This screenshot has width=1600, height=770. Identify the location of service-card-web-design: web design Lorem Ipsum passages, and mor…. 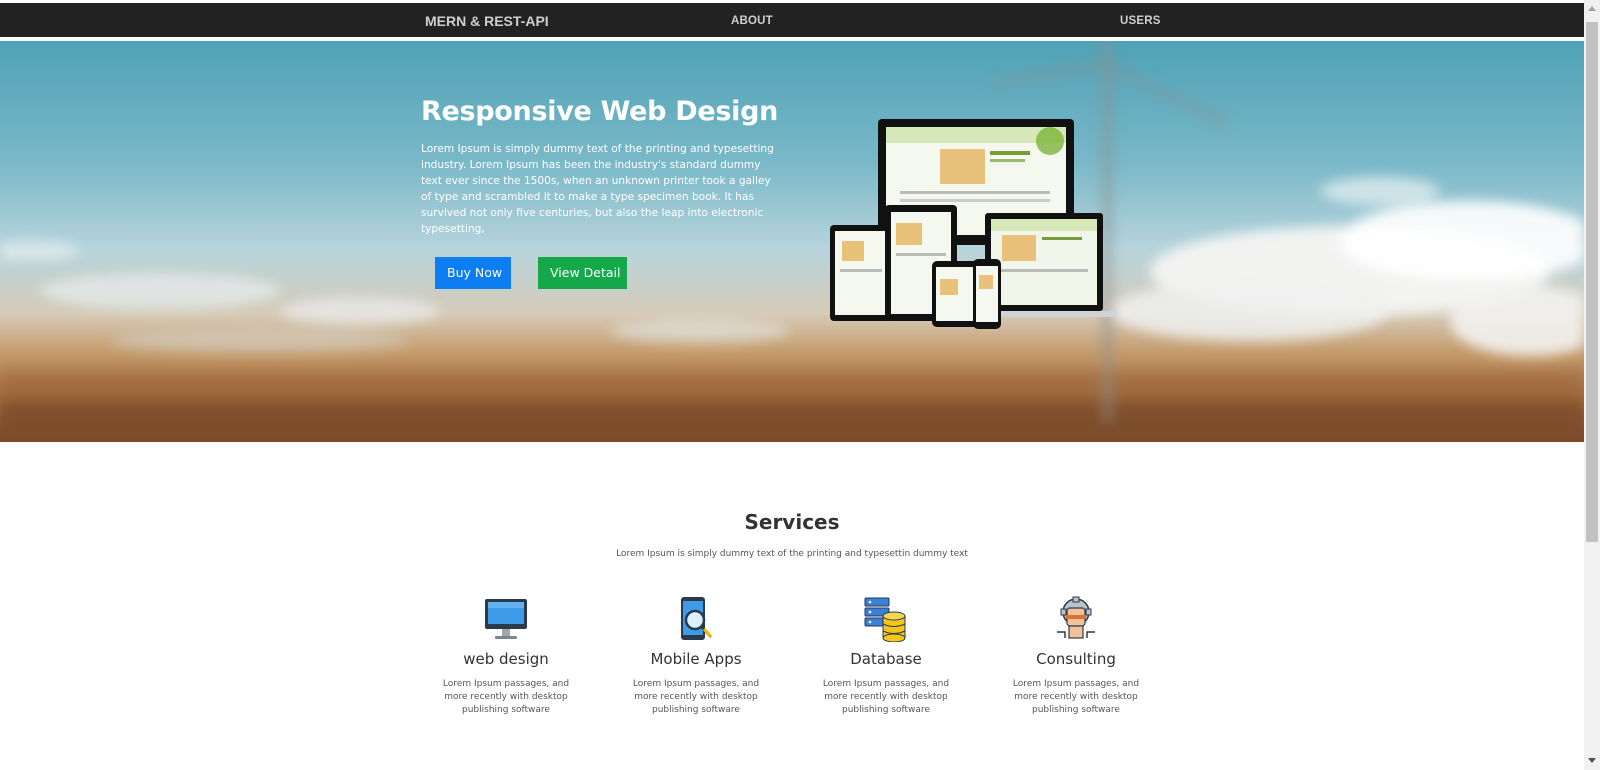
(506, 656).